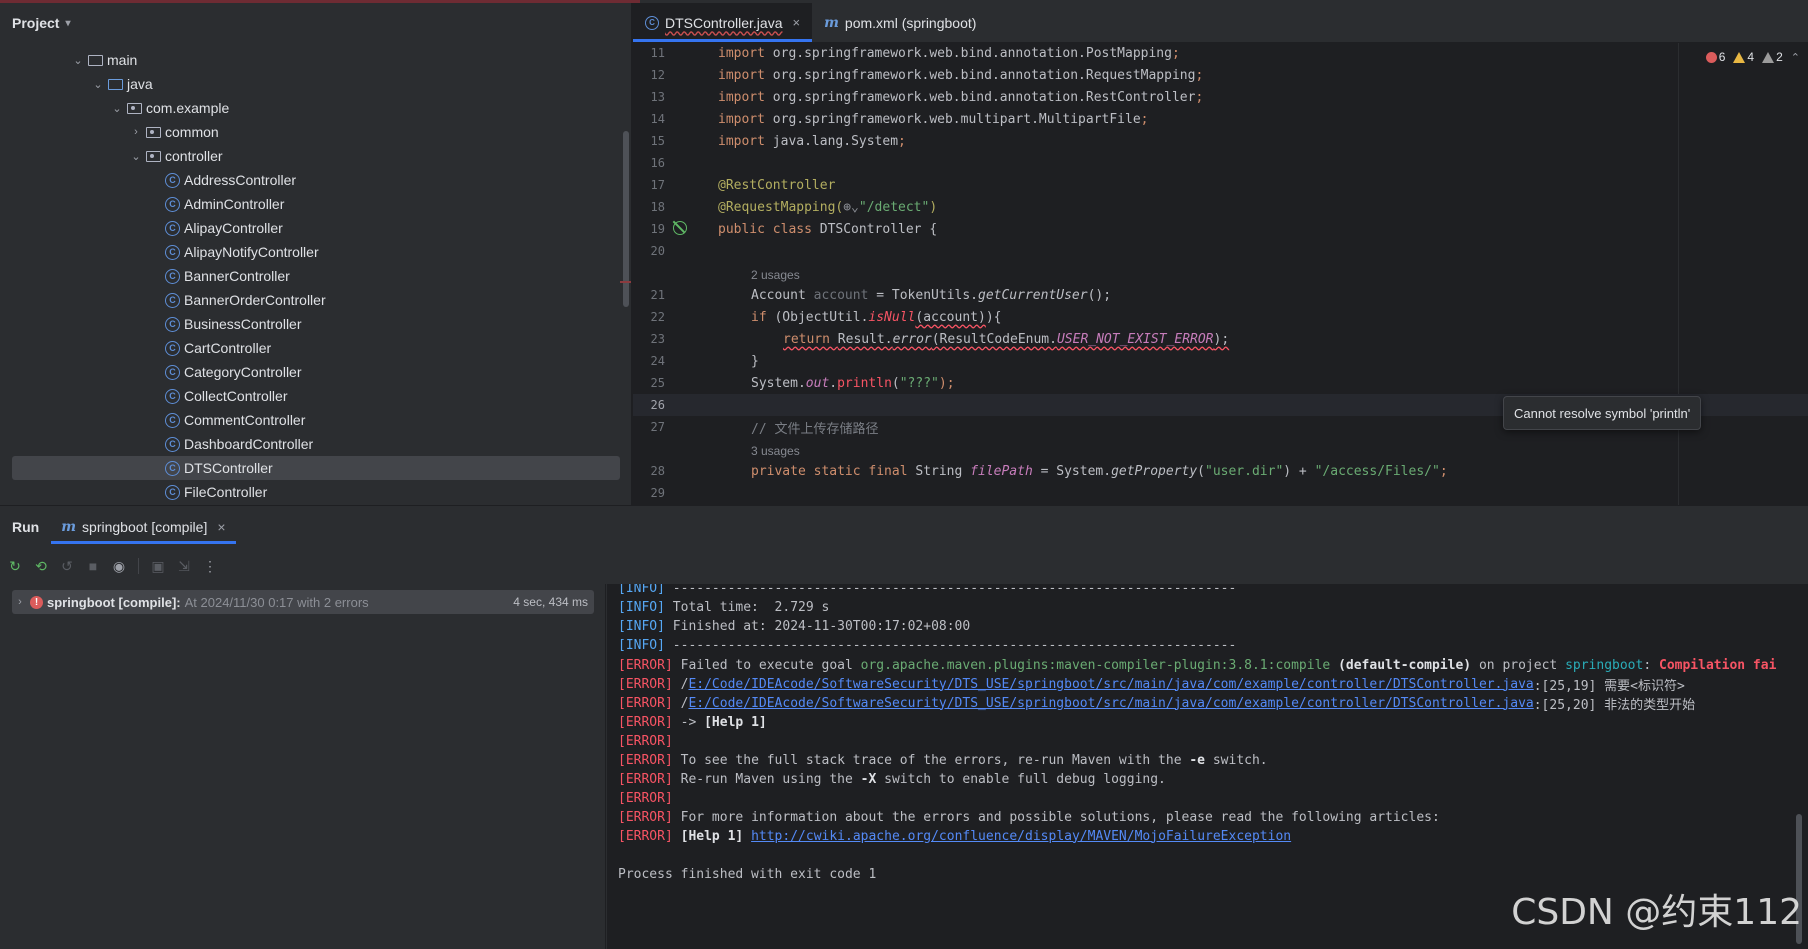 The width and height of the screenshot is (1808, 949). What do you see at coordinates (723, 22) in the screenshot?
I see `tab-dtscontroller: C DTSController.java ×` at bounding box center [723, 22].